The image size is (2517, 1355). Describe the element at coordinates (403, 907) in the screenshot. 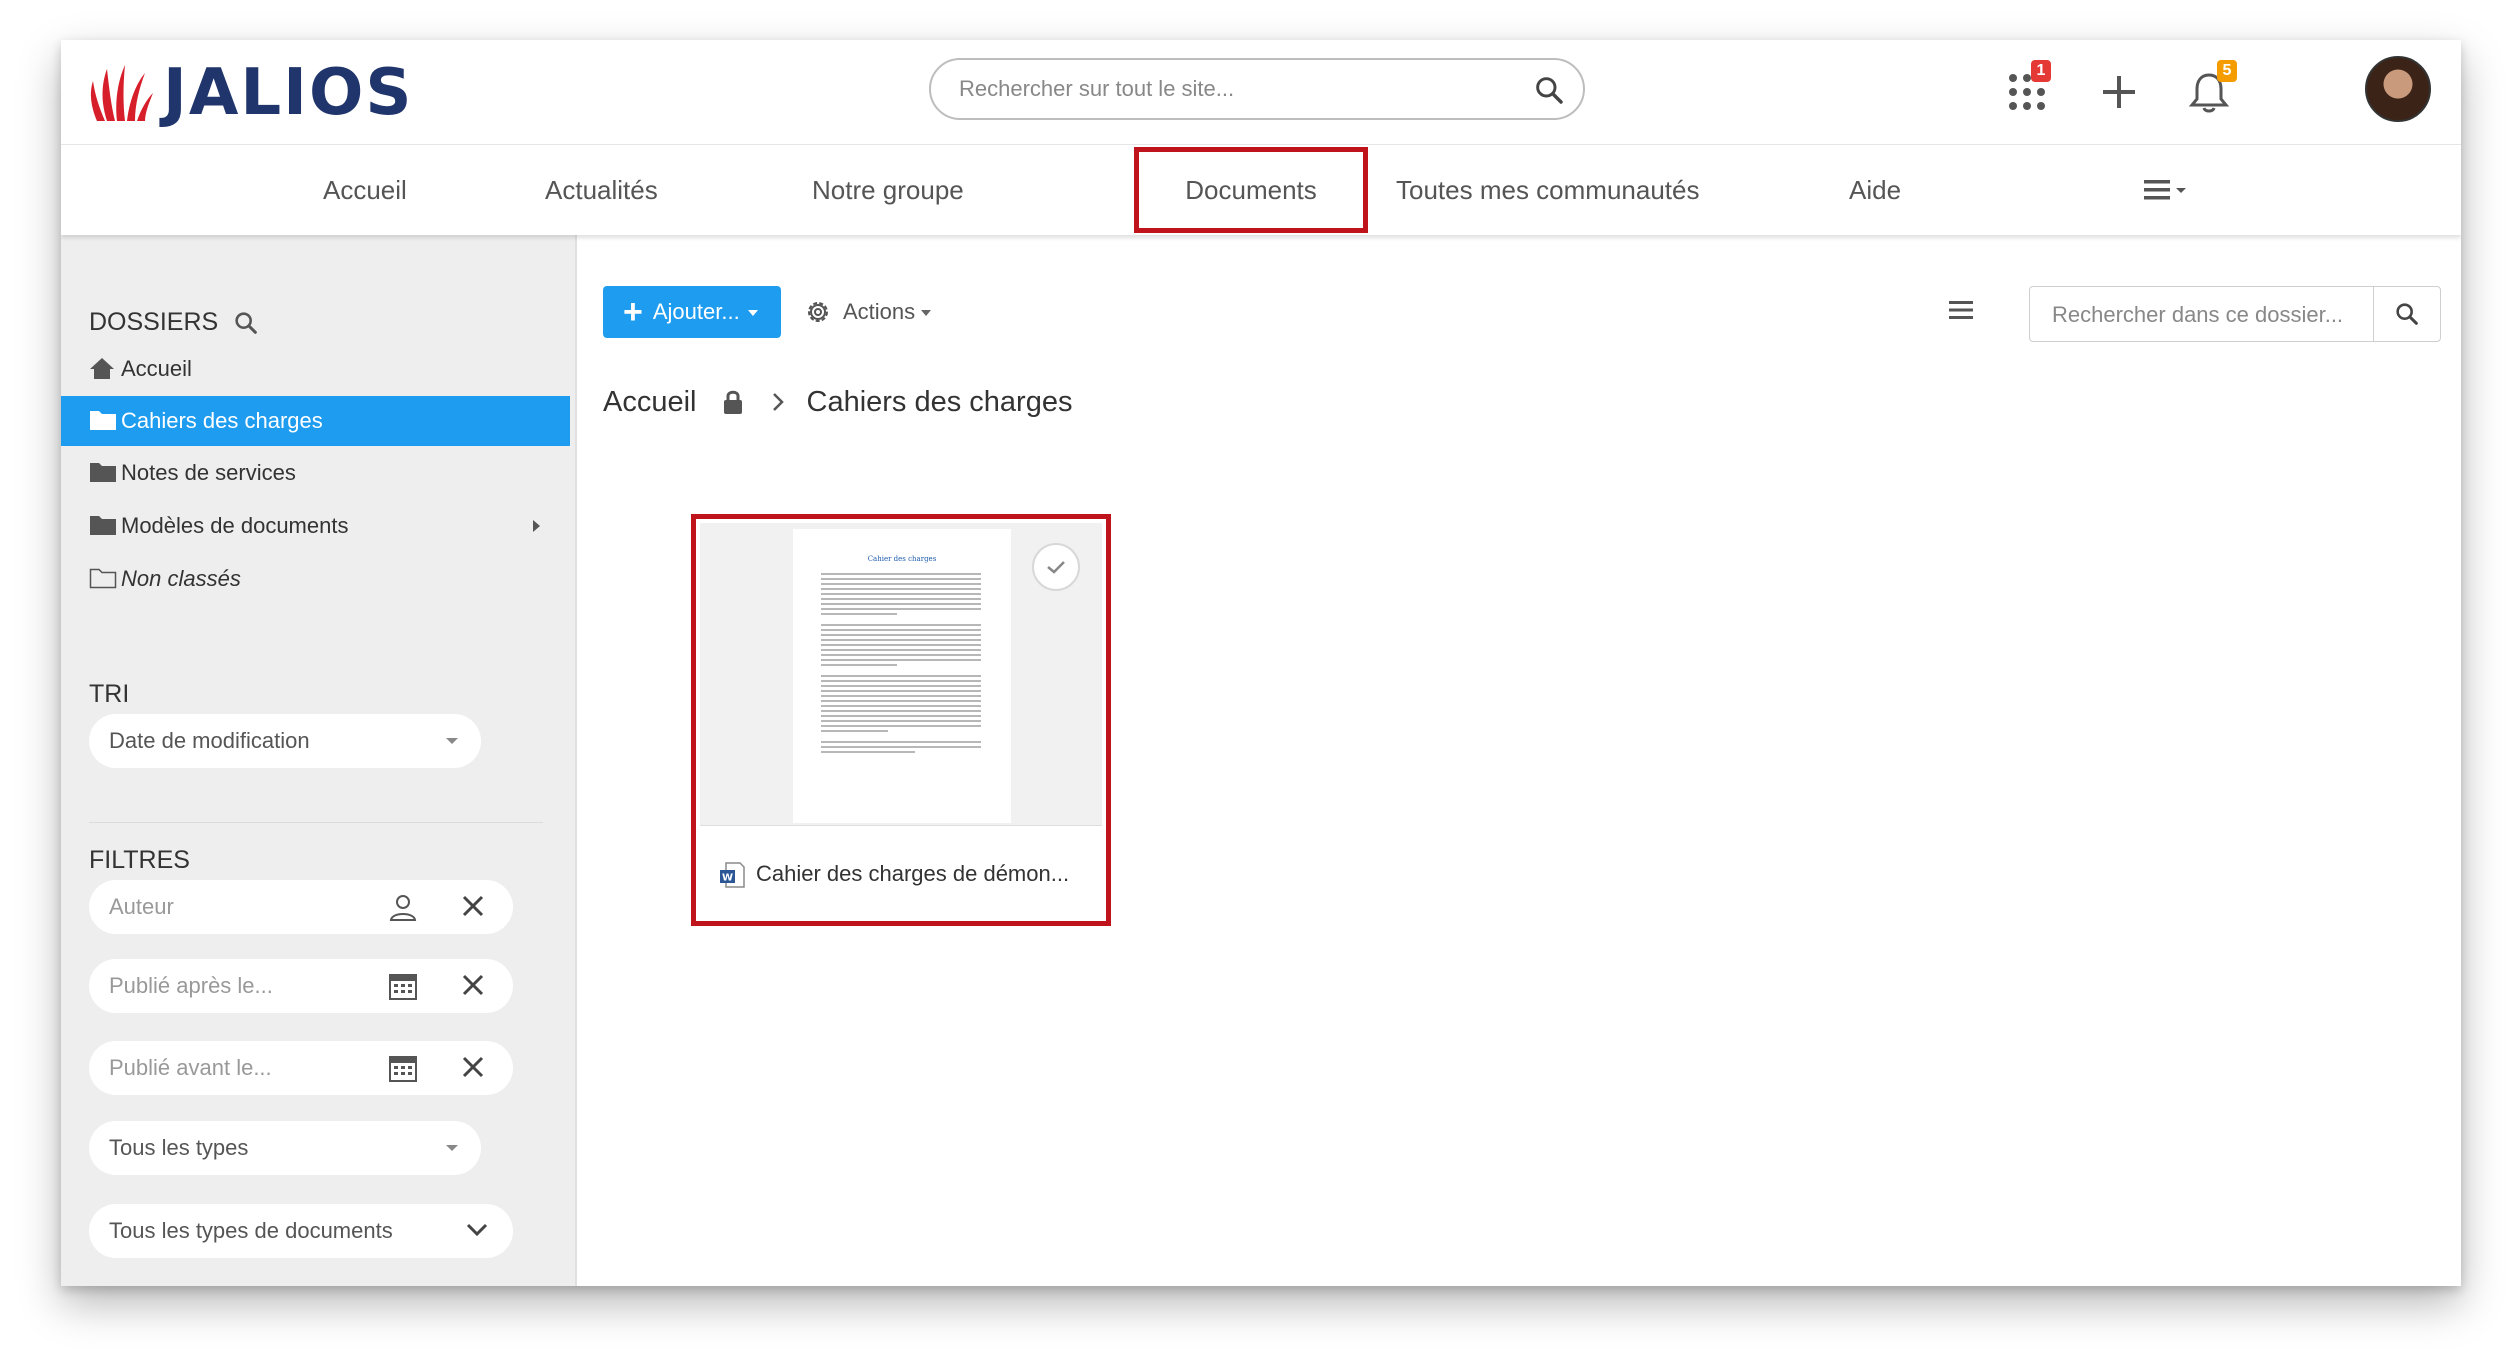

I see `user-icon` at that location.